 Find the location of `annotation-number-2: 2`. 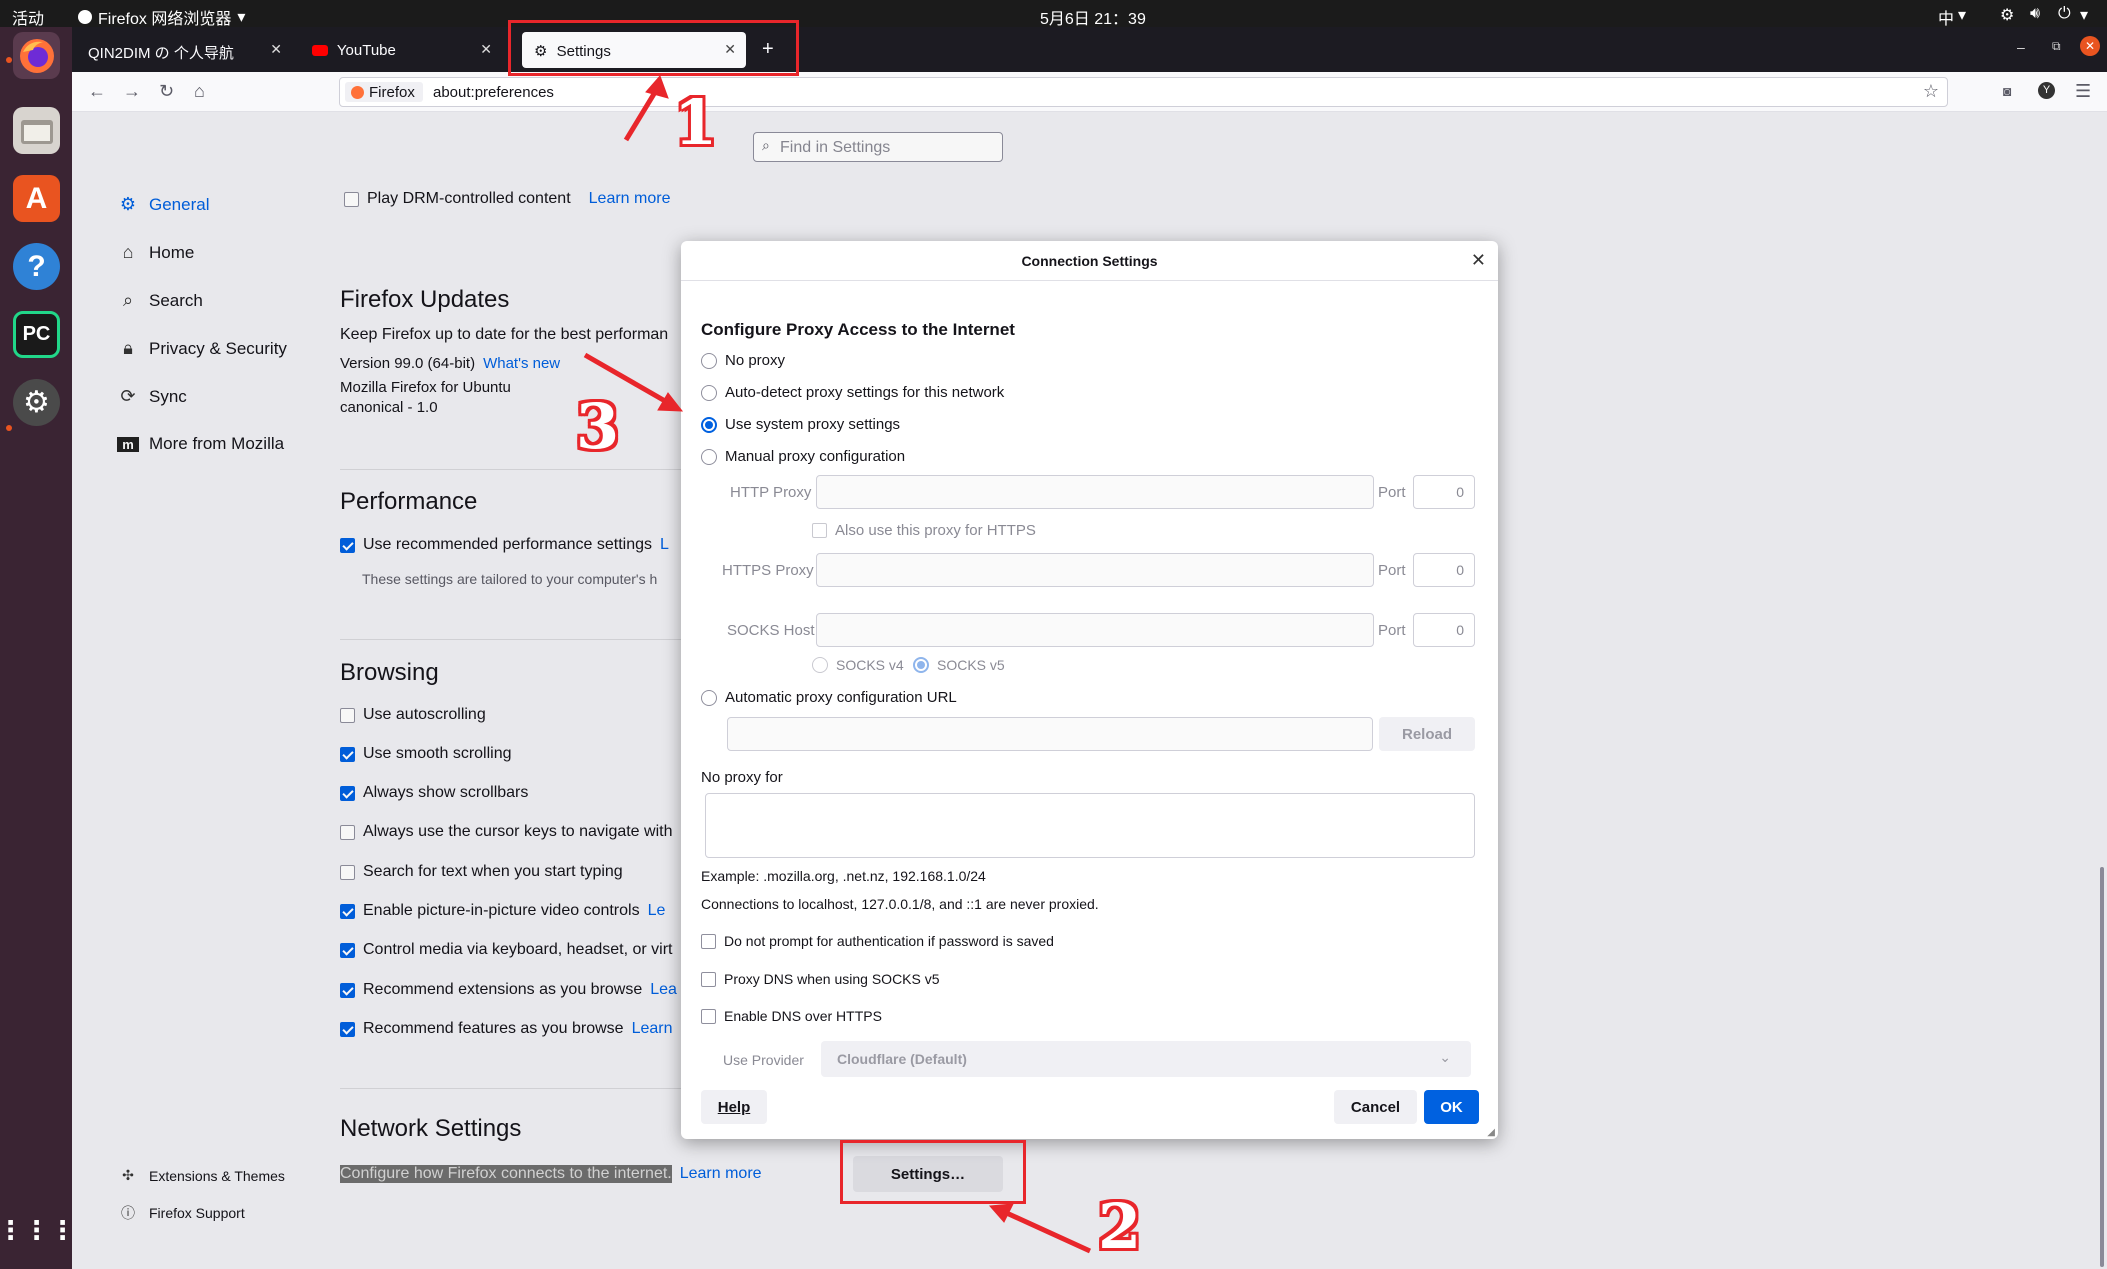

annotation-number-2: 2 is located at coordinates (1120, 1226).